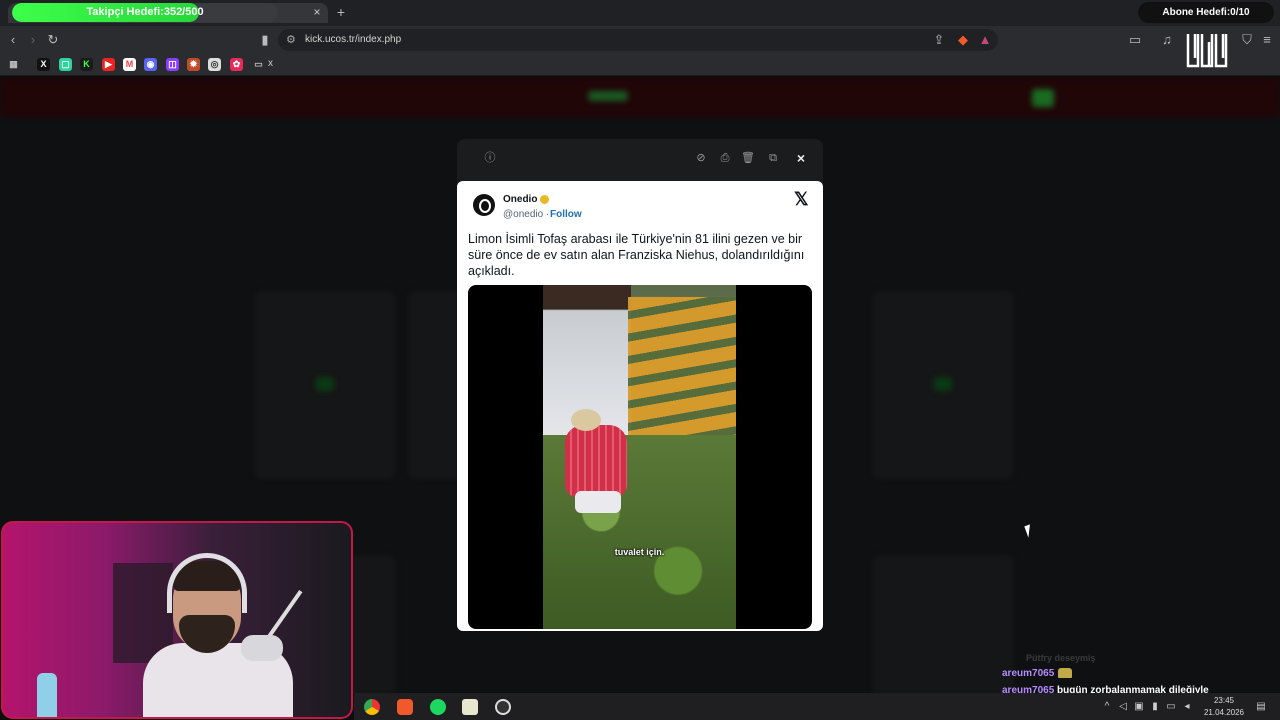 This screenshot has width=1280, height=720. I want to click on media-icon: ♫, so click(1167, 40).